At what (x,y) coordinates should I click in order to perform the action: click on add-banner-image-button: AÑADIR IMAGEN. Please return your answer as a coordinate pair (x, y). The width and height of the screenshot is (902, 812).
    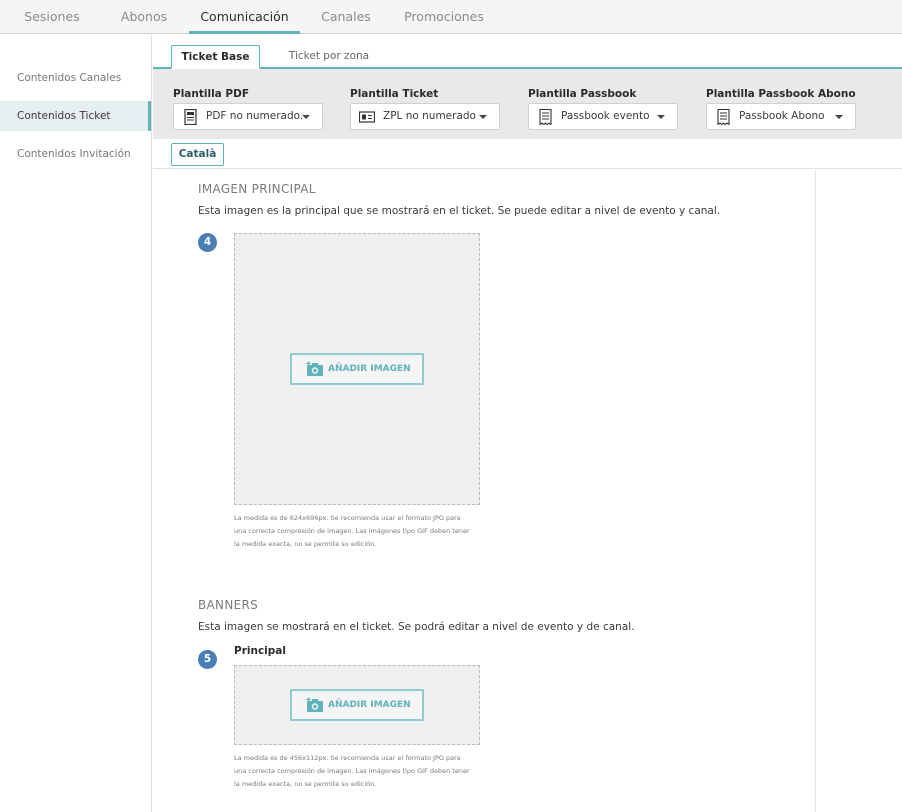
    Looking at the image, I should click on (357, 705).